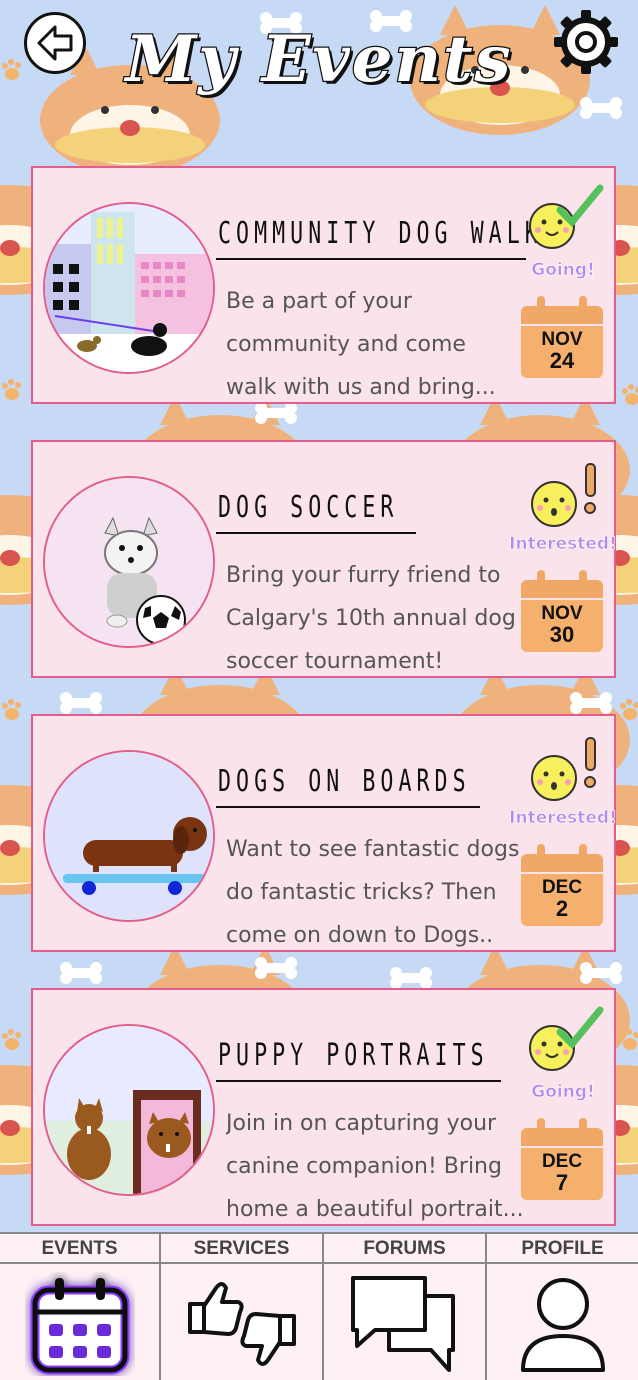  What do you see at coordinates (241, 1323) in the screenshot?
I see `thumbs-up-down-icon` at bounding box center [241, 1323].